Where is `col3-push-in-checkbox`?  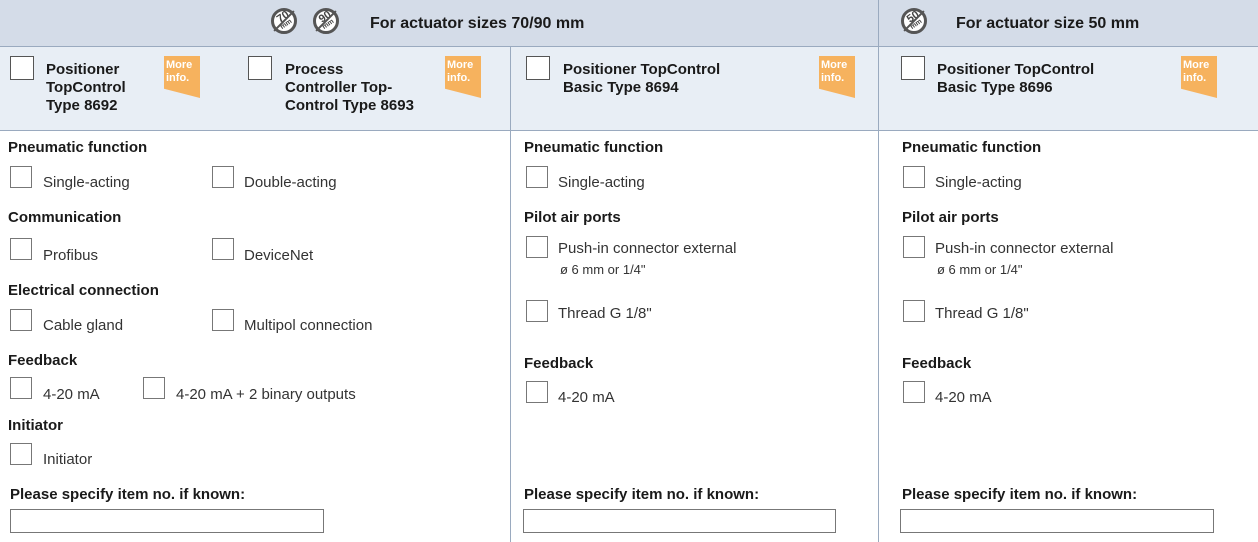
col3-push-in-checkbox is located at coordinates (914, 247).